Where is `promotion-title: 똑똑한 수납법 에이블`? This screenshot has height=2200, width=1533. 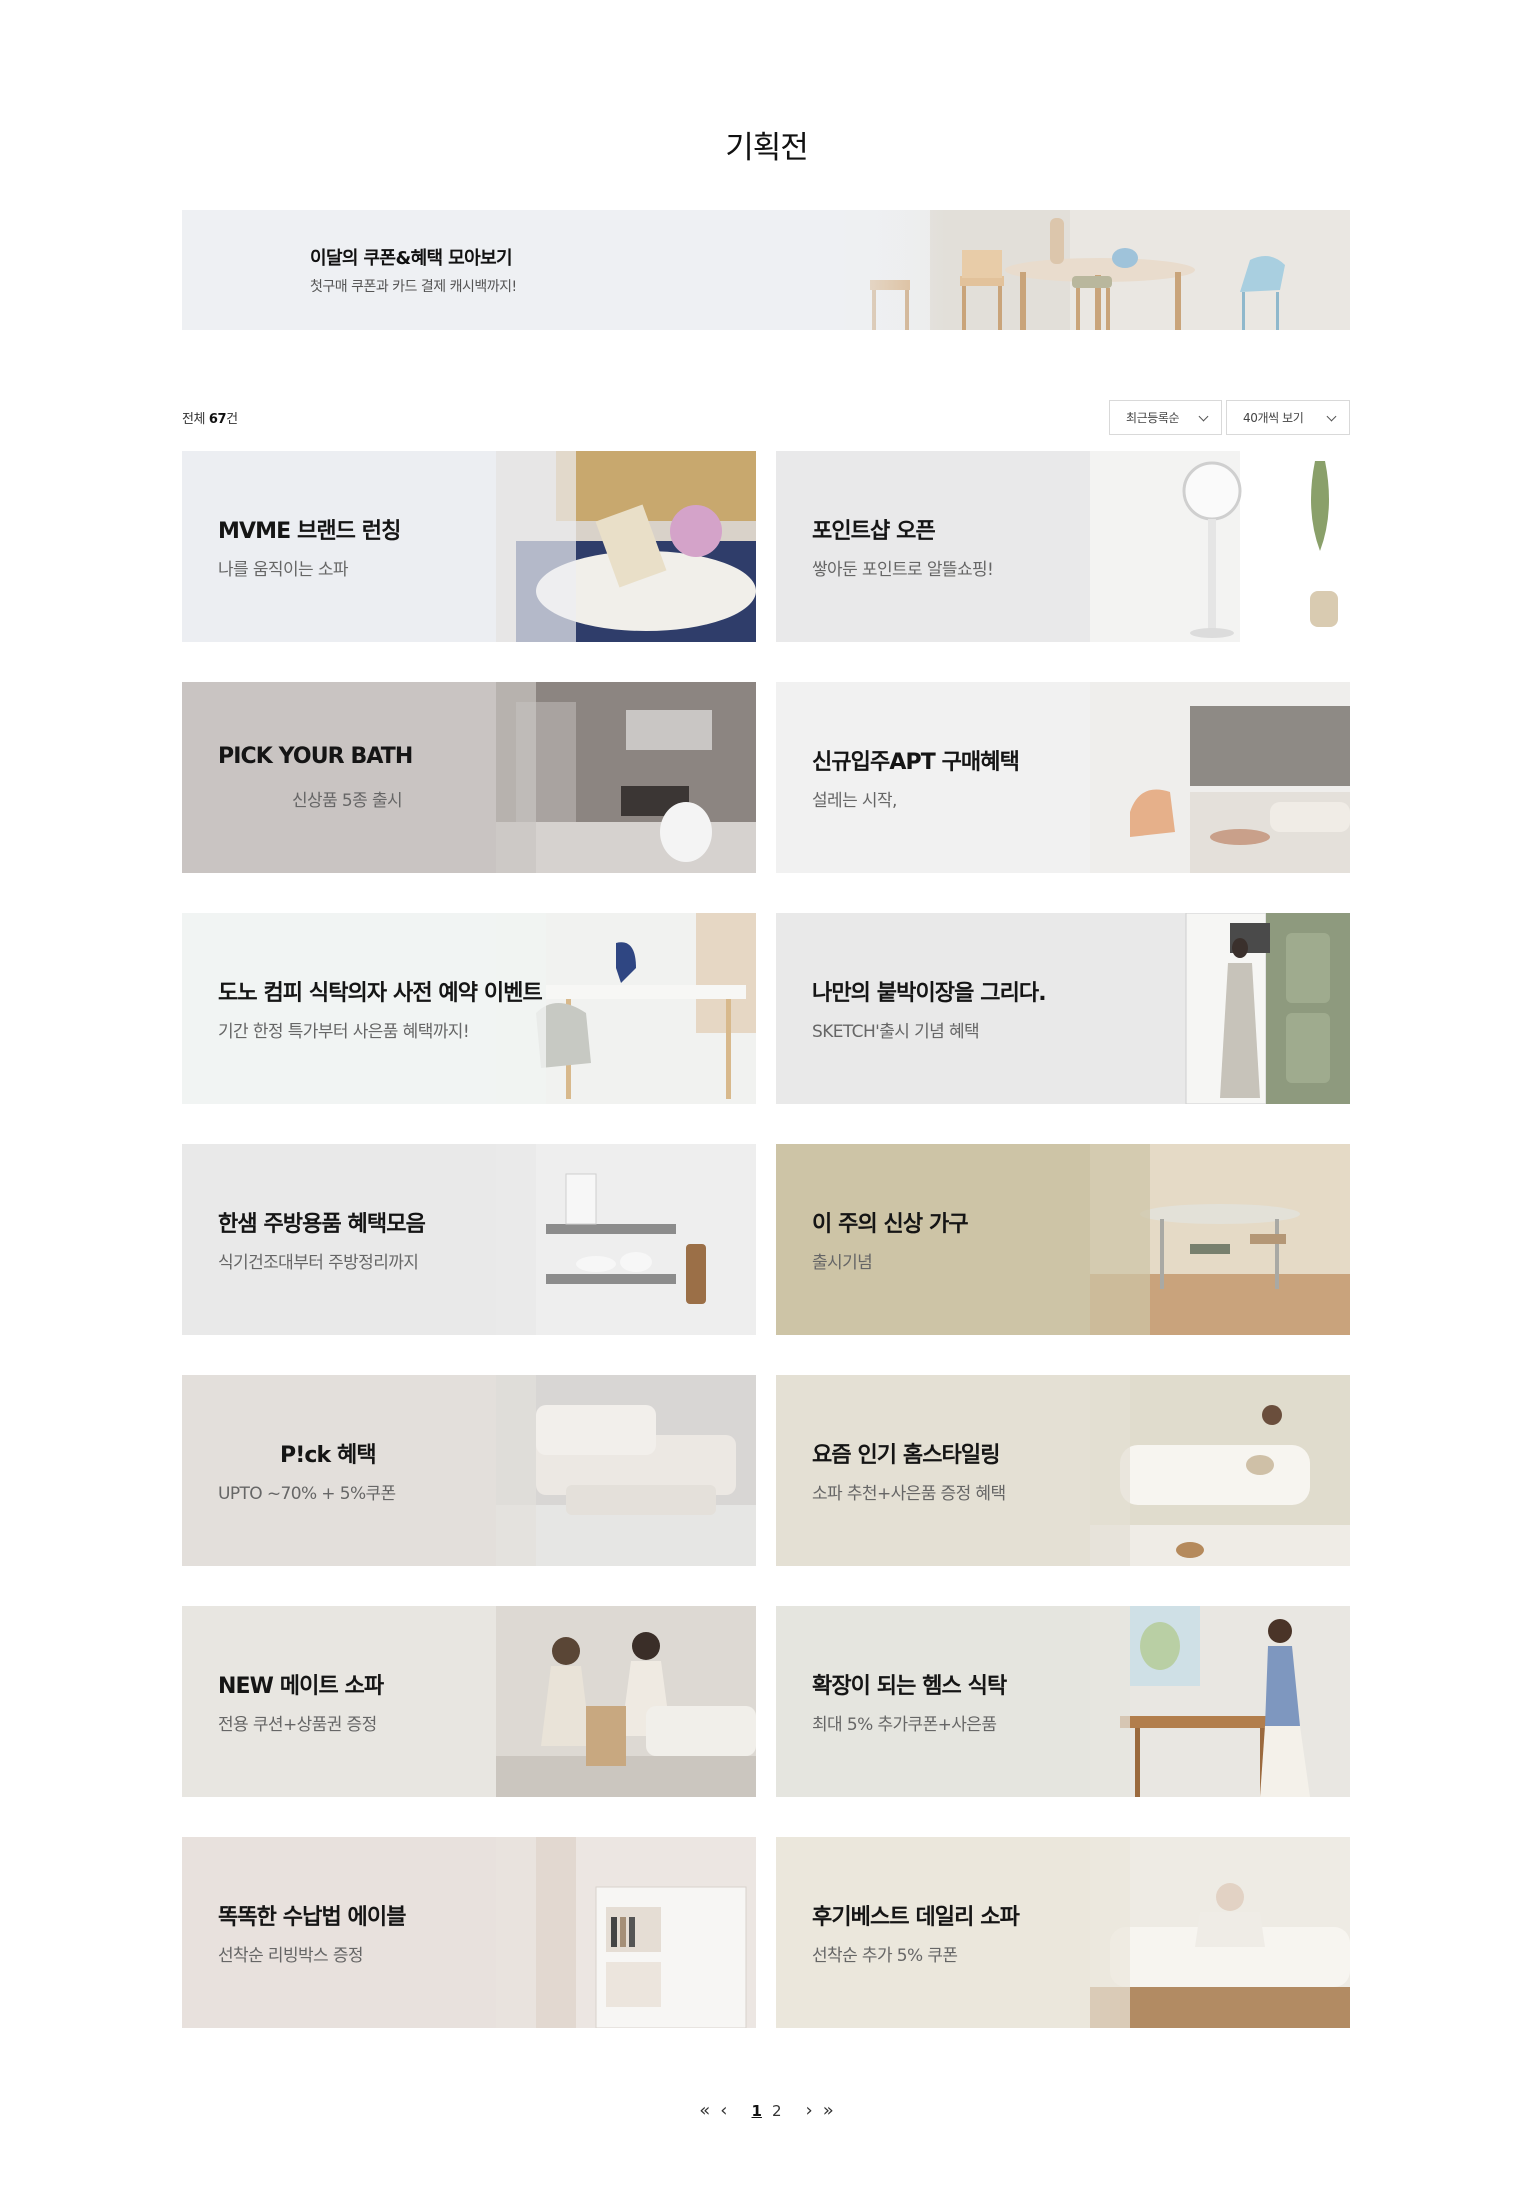
promotion-title: 똑똑한 수납법 에이블 is located at coordinates (312, 1917).